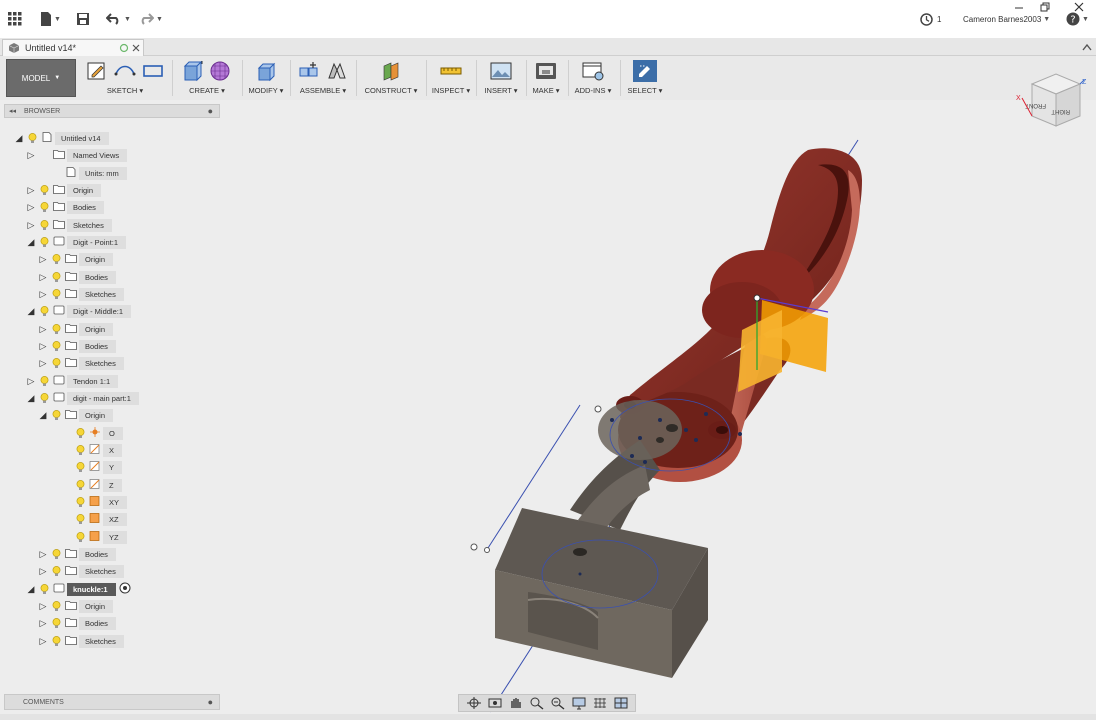 Image resolution: width=1096 pixels, height=720 pixels. I want to click on undo-button: ▼, so click(118, 19).